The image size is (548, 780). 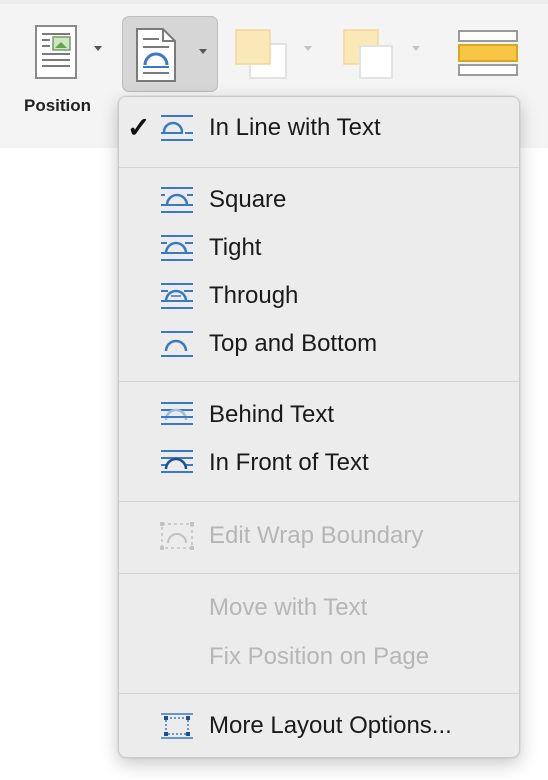 I want to click on menu-item-label: Through, so click(x=254, y=295).